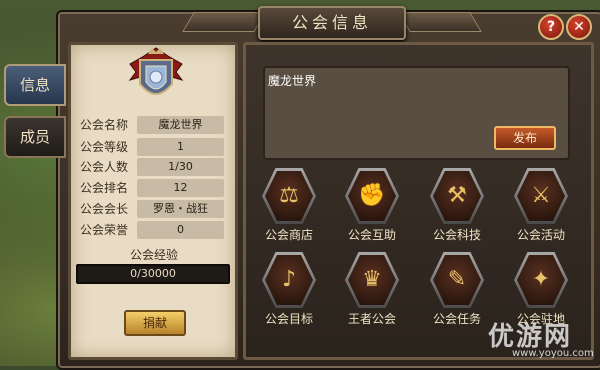 Image resolution: width=600 pixels, height=370 pixels. What do you see at coordinates (292, 81) in the screenshot?
I see `guild-notice-text: 魔龙世界` at bounding box center [292, 81].